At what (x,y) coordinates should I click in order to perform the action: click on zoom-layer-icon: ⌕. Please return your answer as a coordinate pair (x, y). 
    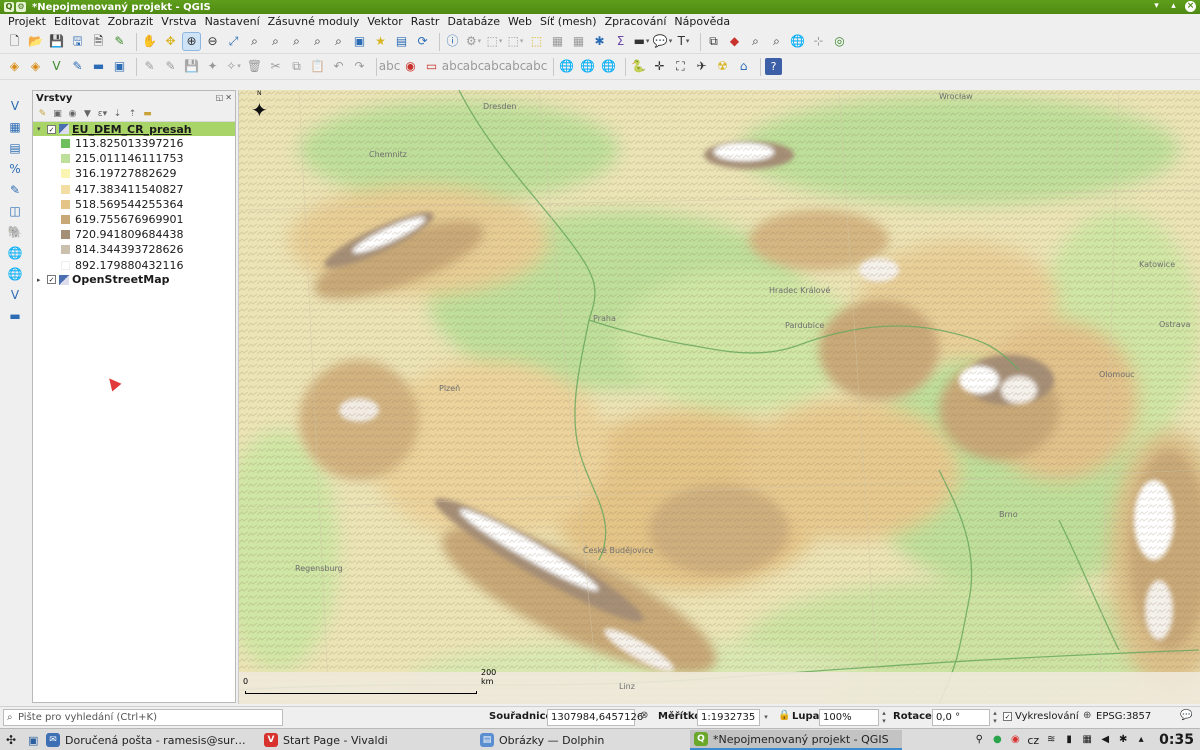
    Looking at the image, I should click on (275, 41).